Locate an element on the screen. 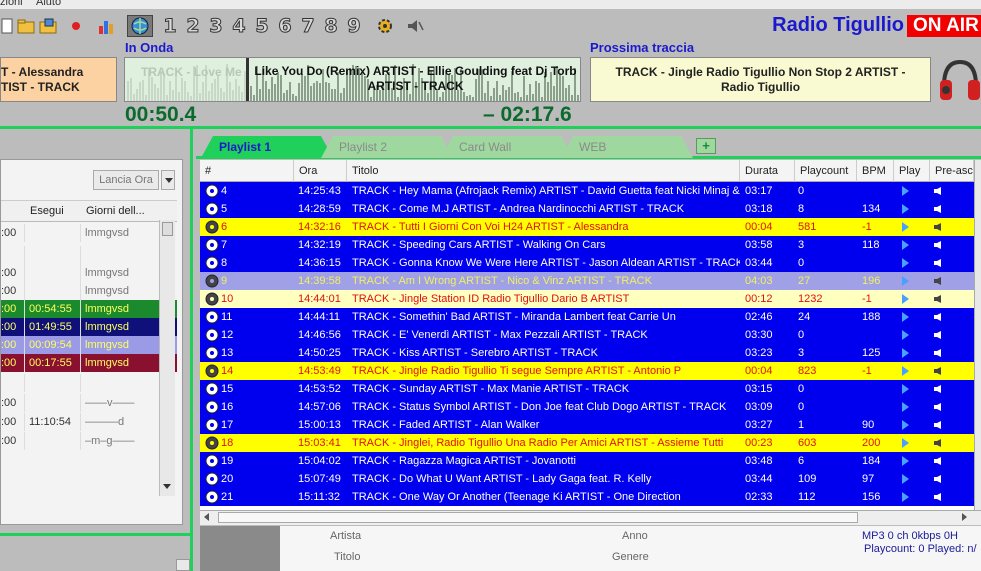  add-tab-button: + is located at coordinates (706, 146).